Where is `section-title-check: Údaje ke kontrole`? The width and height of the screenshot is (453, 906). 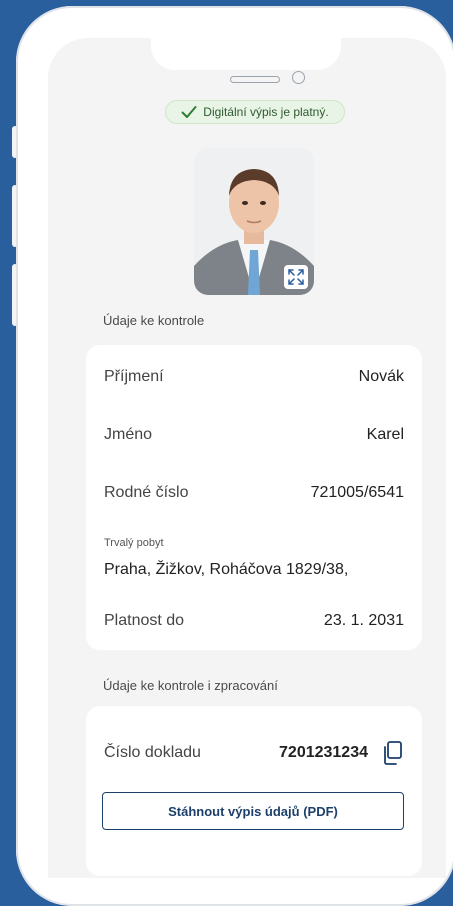 section-title-check: Údaje ke kontrole is located at coordinates (154, 320).